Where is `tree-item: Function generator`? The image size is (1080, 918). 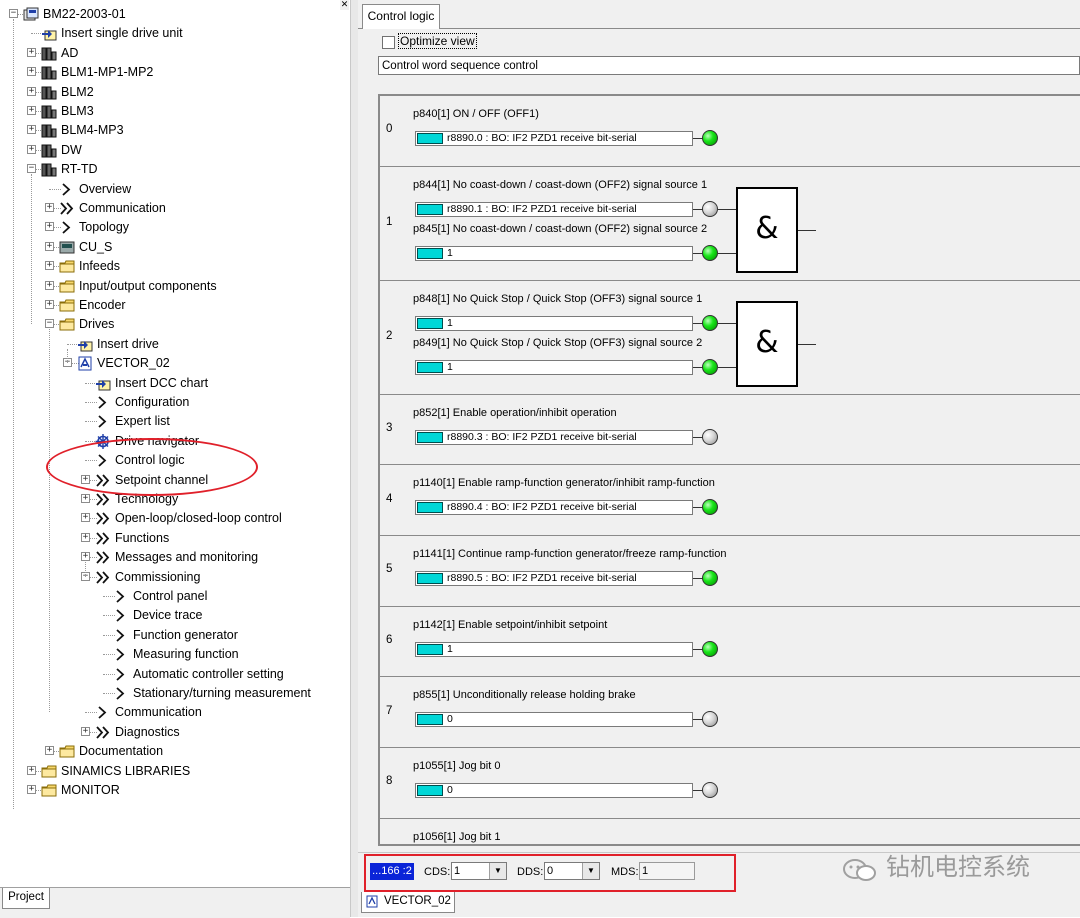
tree-item: Function generator is located at coordinates (170, 635).